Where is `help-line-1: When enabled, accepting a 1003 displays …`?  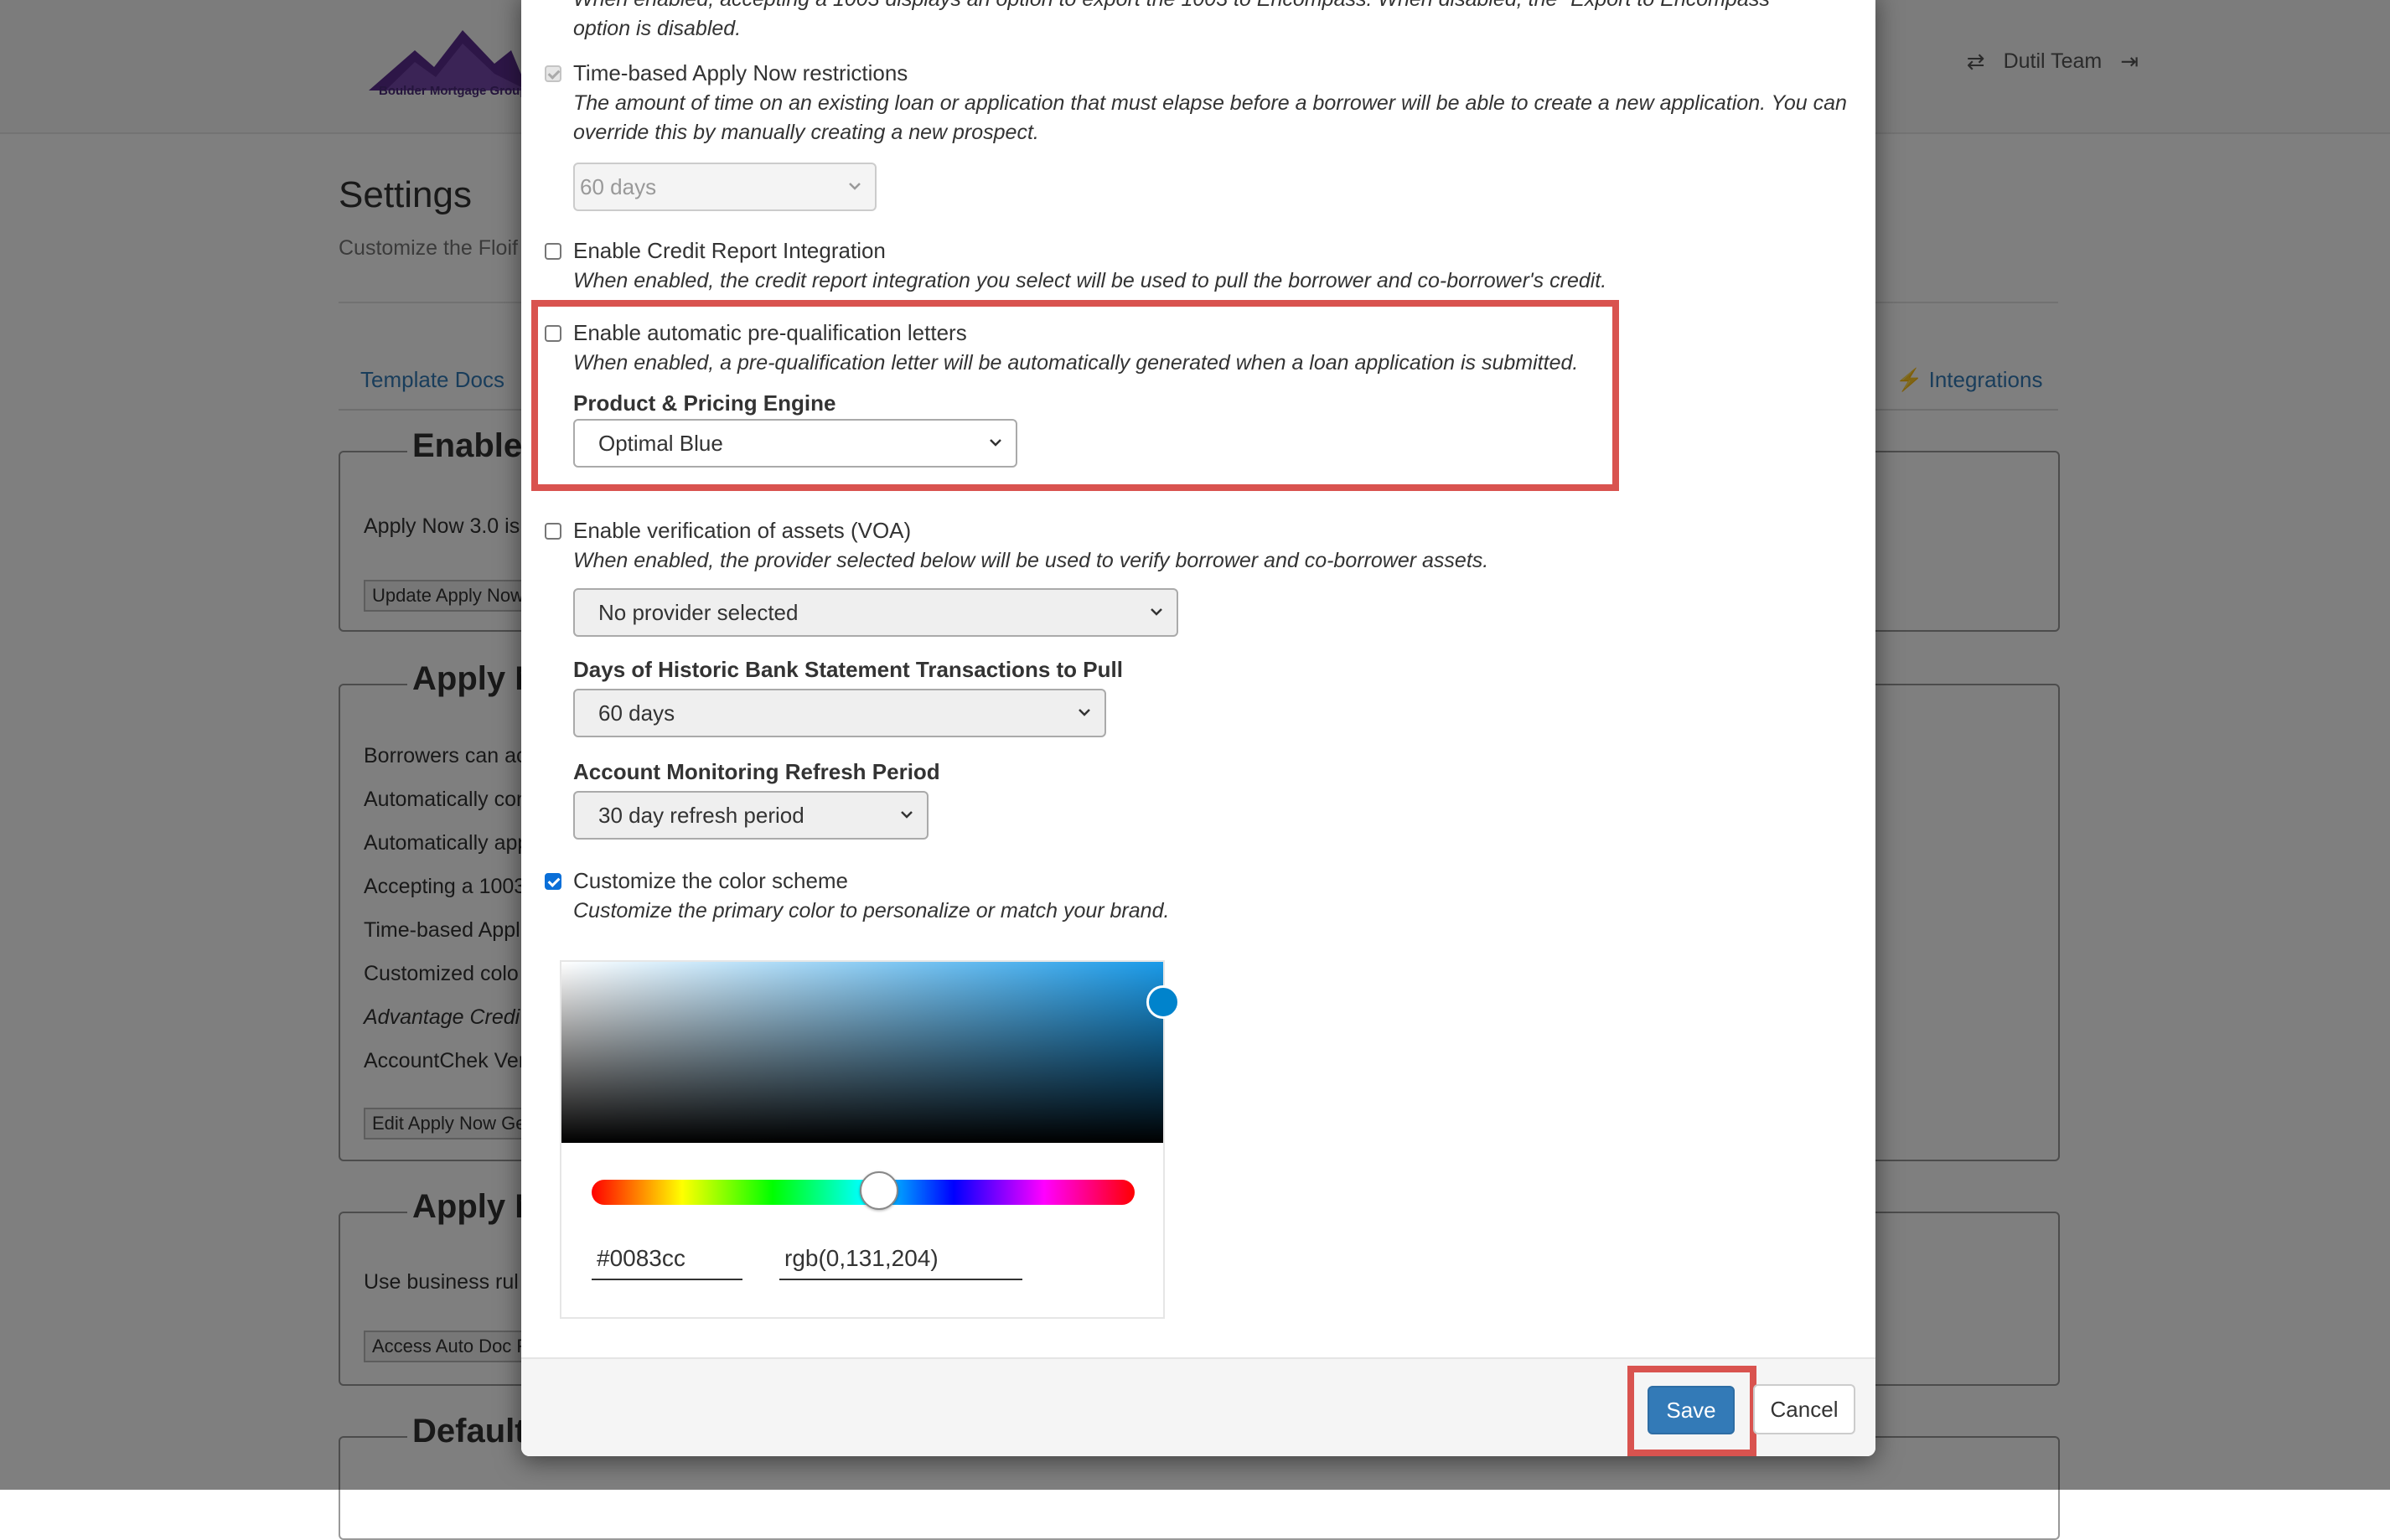
help-line-1: When enabled, accepting a 1003 displays … is located at coordinates (1210, 7).